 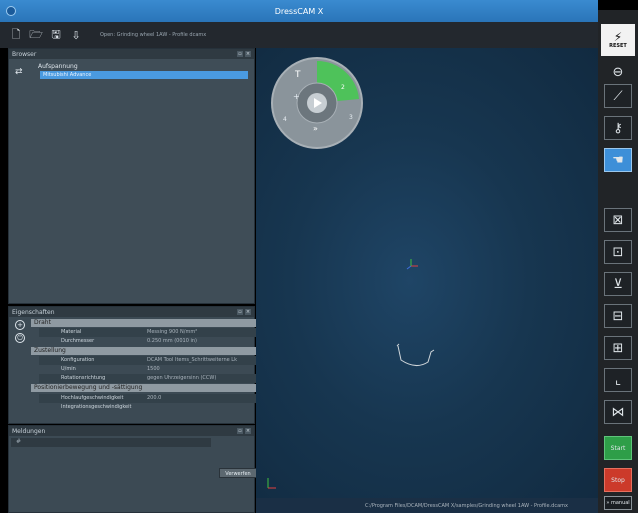 I want to click on reset-label: RESET, so click(x=618, y=46).